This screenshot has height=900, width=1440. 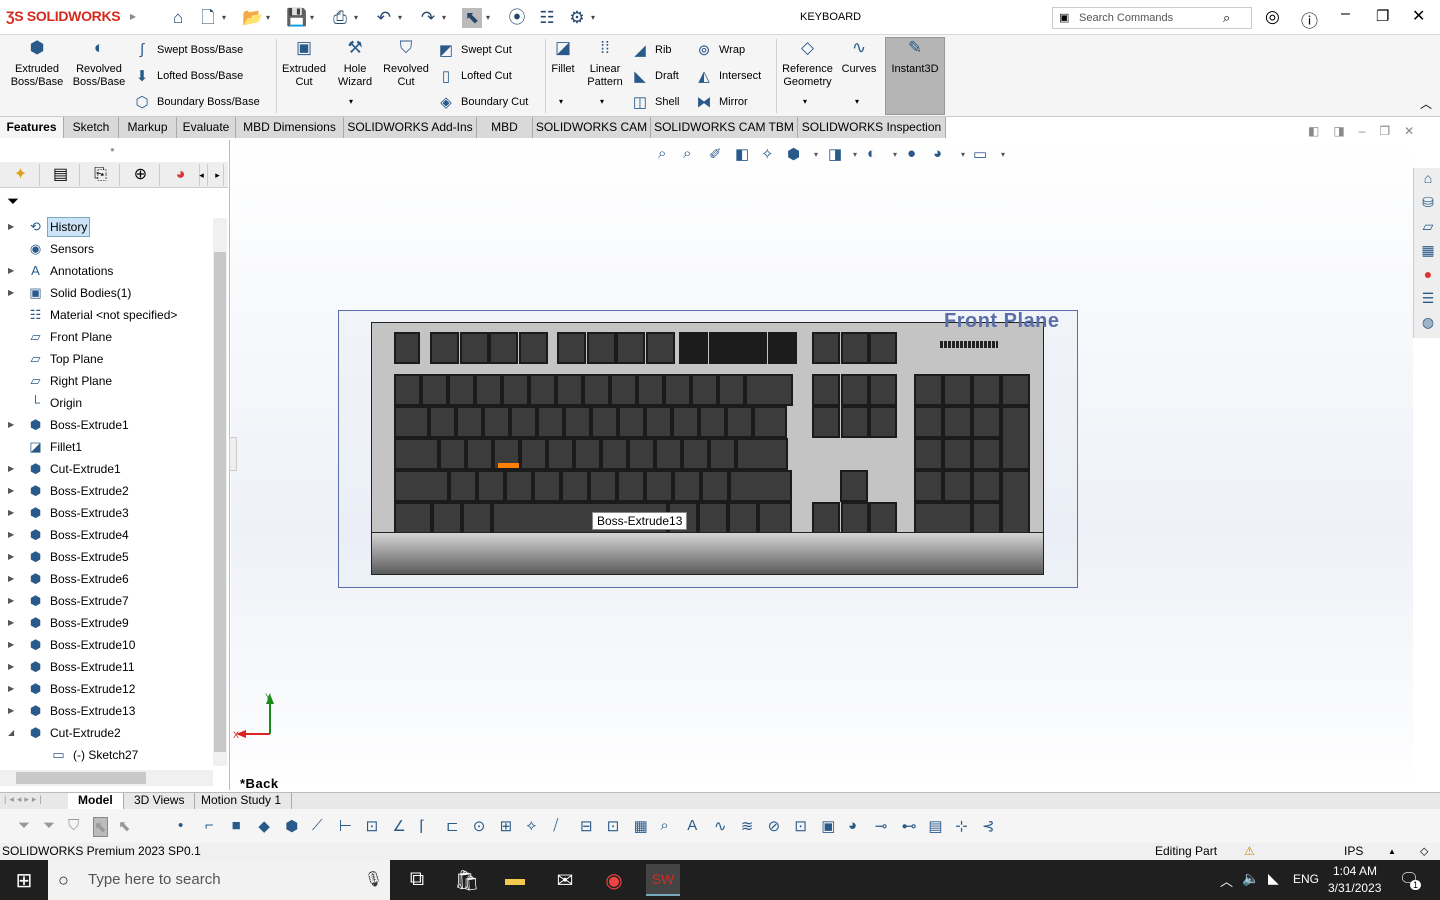 What do you see at coordinates (220, 502) in the screenshot?
I see `scrollbar-thumb` at bounding box center [220, 502].